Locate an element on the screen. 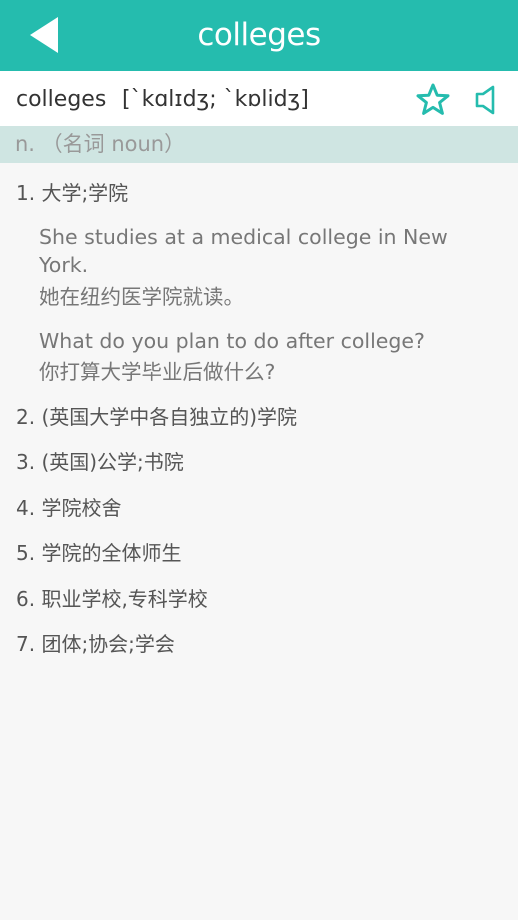  headword-bar: colleges [`kɑlɪdʒ; `kɒlidʒ] is located at coordinates (259, 98).